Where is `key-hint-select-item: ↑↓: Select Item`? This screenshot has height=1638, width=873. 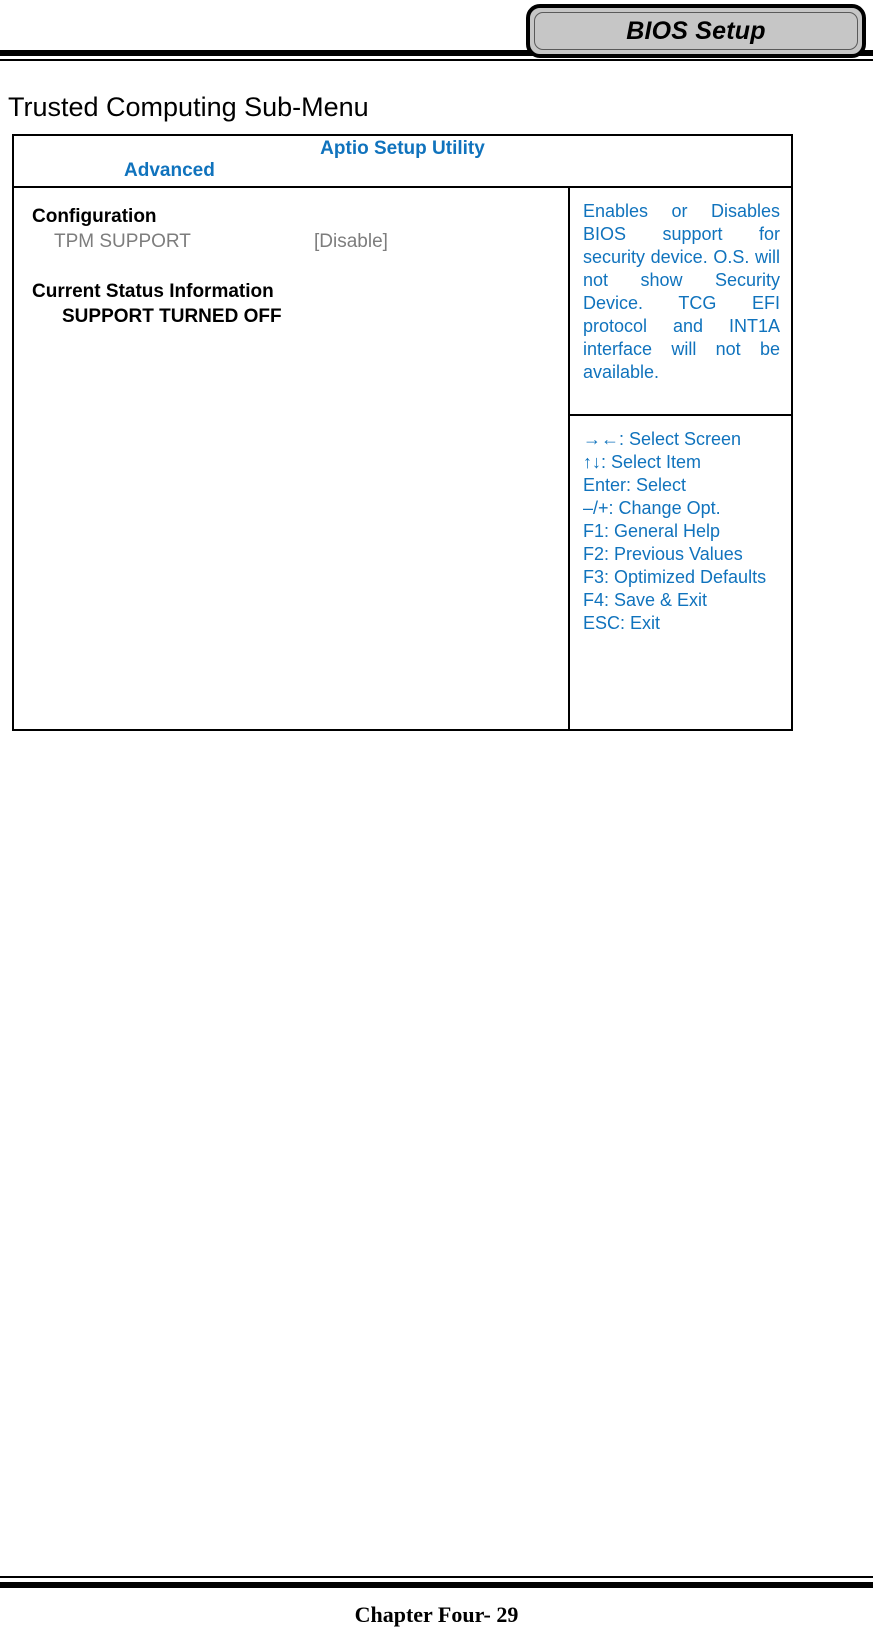 key-hint-select-item: ↑↓: Select Item is located at coordinates (642, 462).